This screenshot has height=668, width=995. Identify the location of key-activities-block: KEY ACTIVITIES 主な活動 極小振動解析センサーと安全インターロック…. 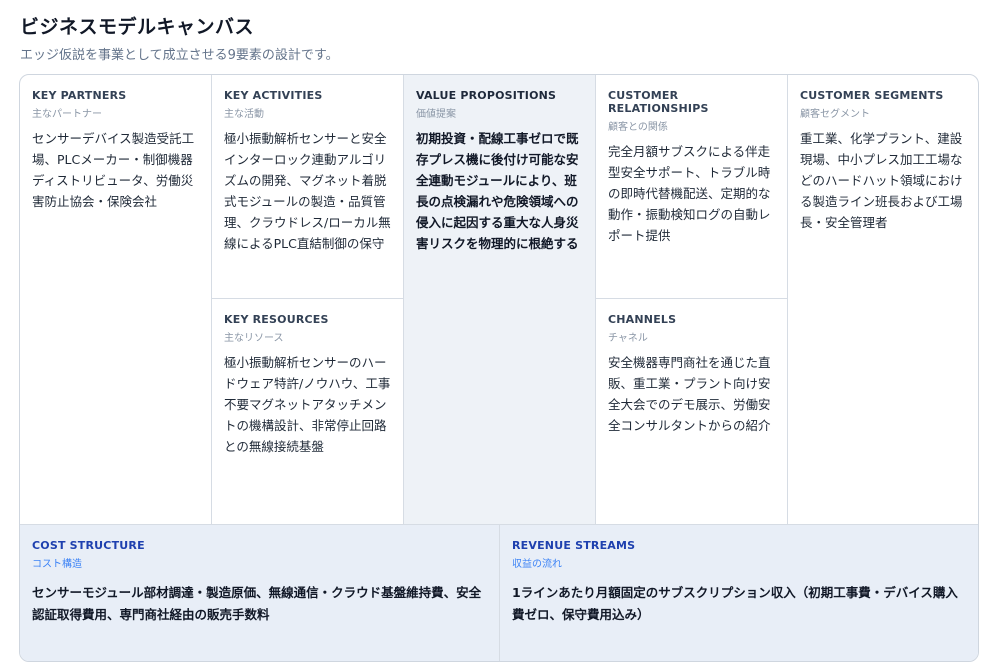
(308, 187).